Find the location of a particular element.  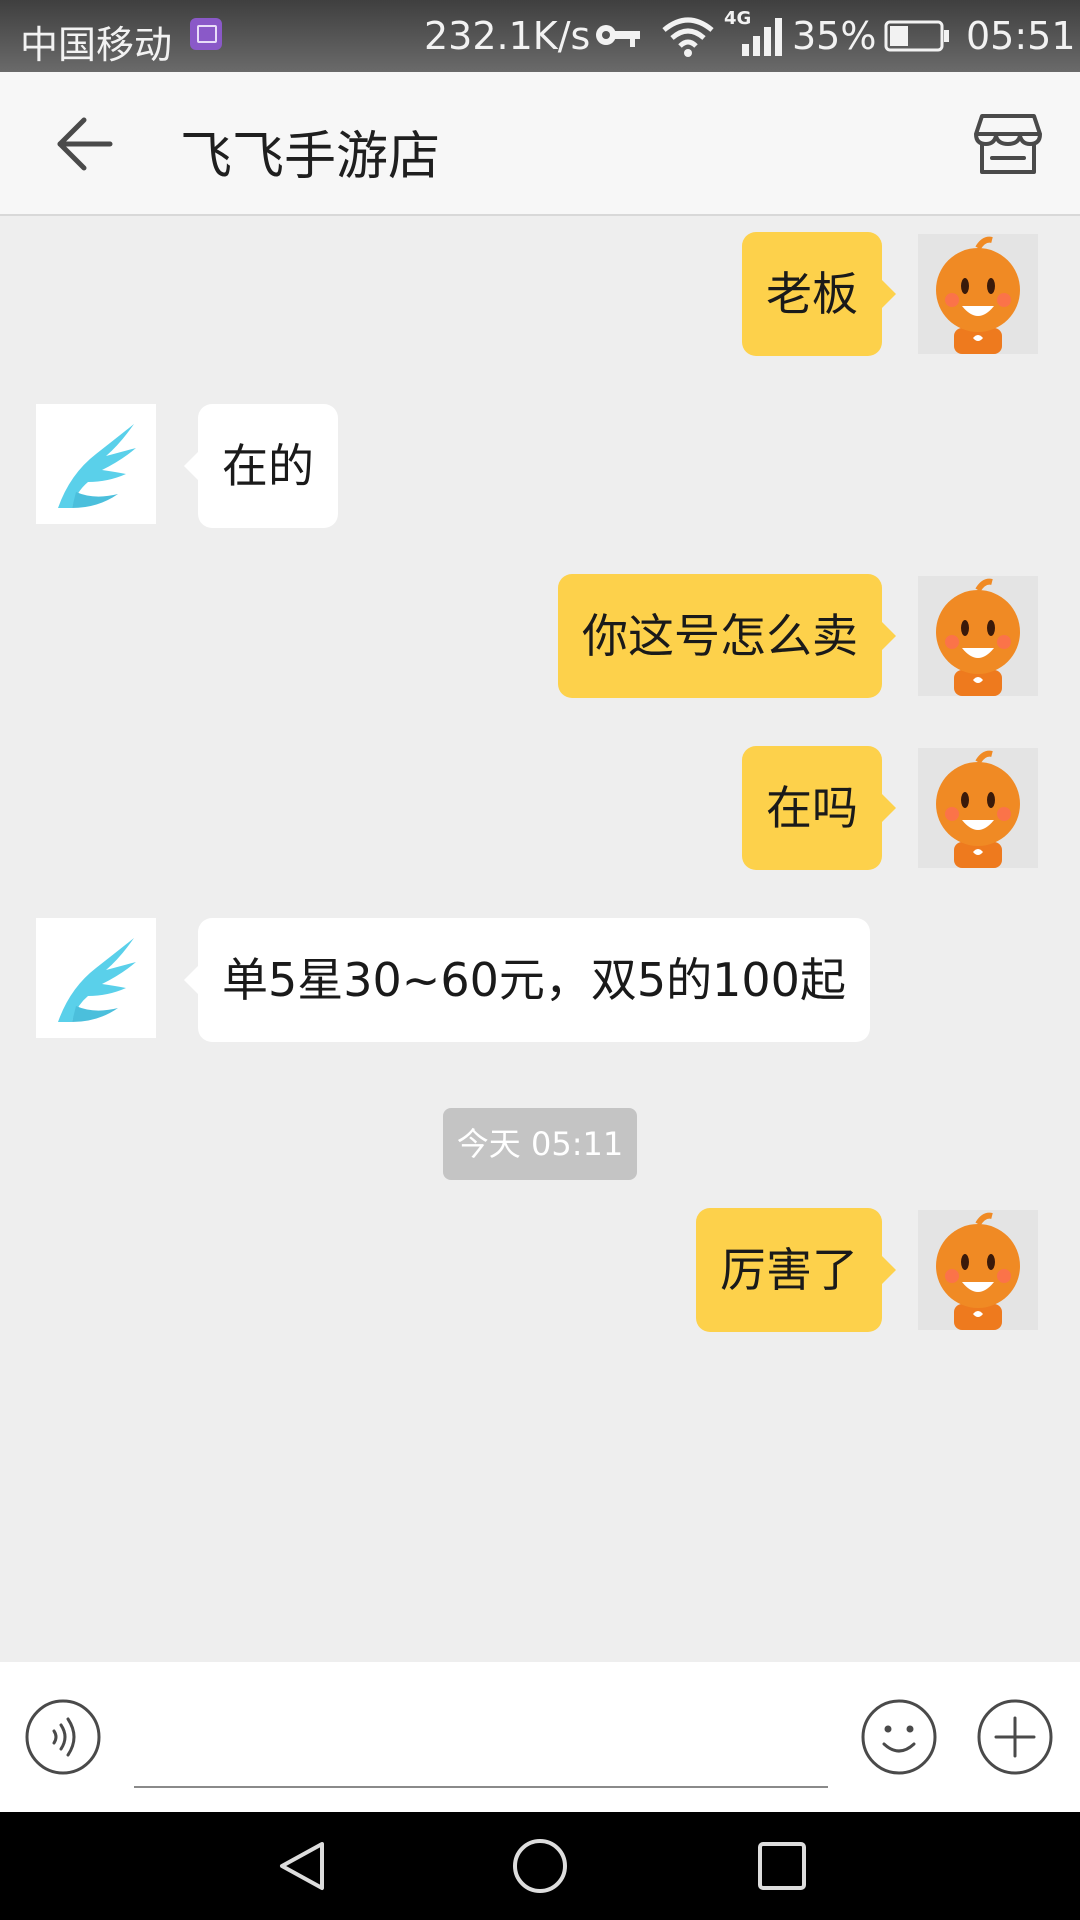

message-text: 老板 is located at coordinates (812, 294).